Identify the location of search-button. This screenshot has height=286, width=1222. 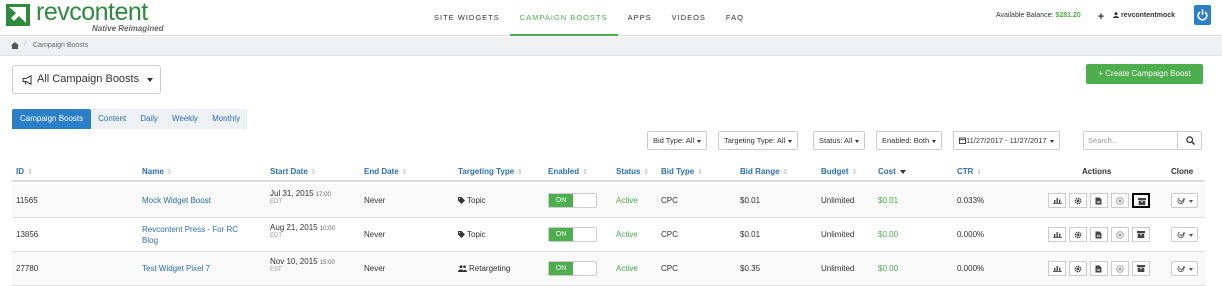
(1189, 140).